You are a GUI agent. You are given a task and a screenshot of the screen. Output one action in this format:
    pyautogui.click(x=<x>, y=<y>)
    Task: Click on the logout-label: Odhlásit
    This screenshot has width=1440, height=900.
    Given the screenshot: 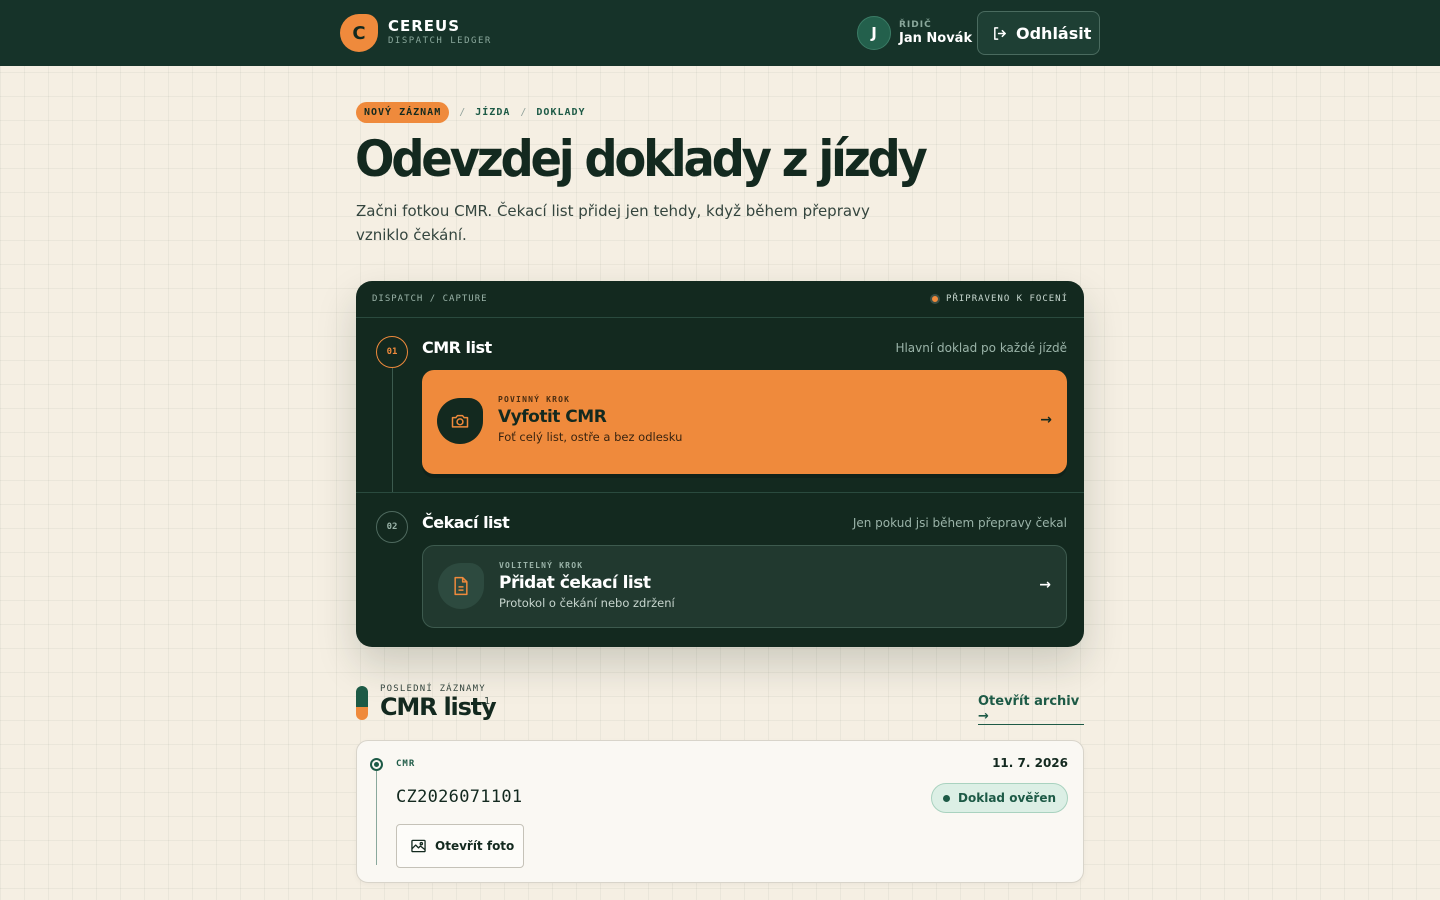 What is the action you would take?
    pyautogui.click(x=1054, y=33)
    